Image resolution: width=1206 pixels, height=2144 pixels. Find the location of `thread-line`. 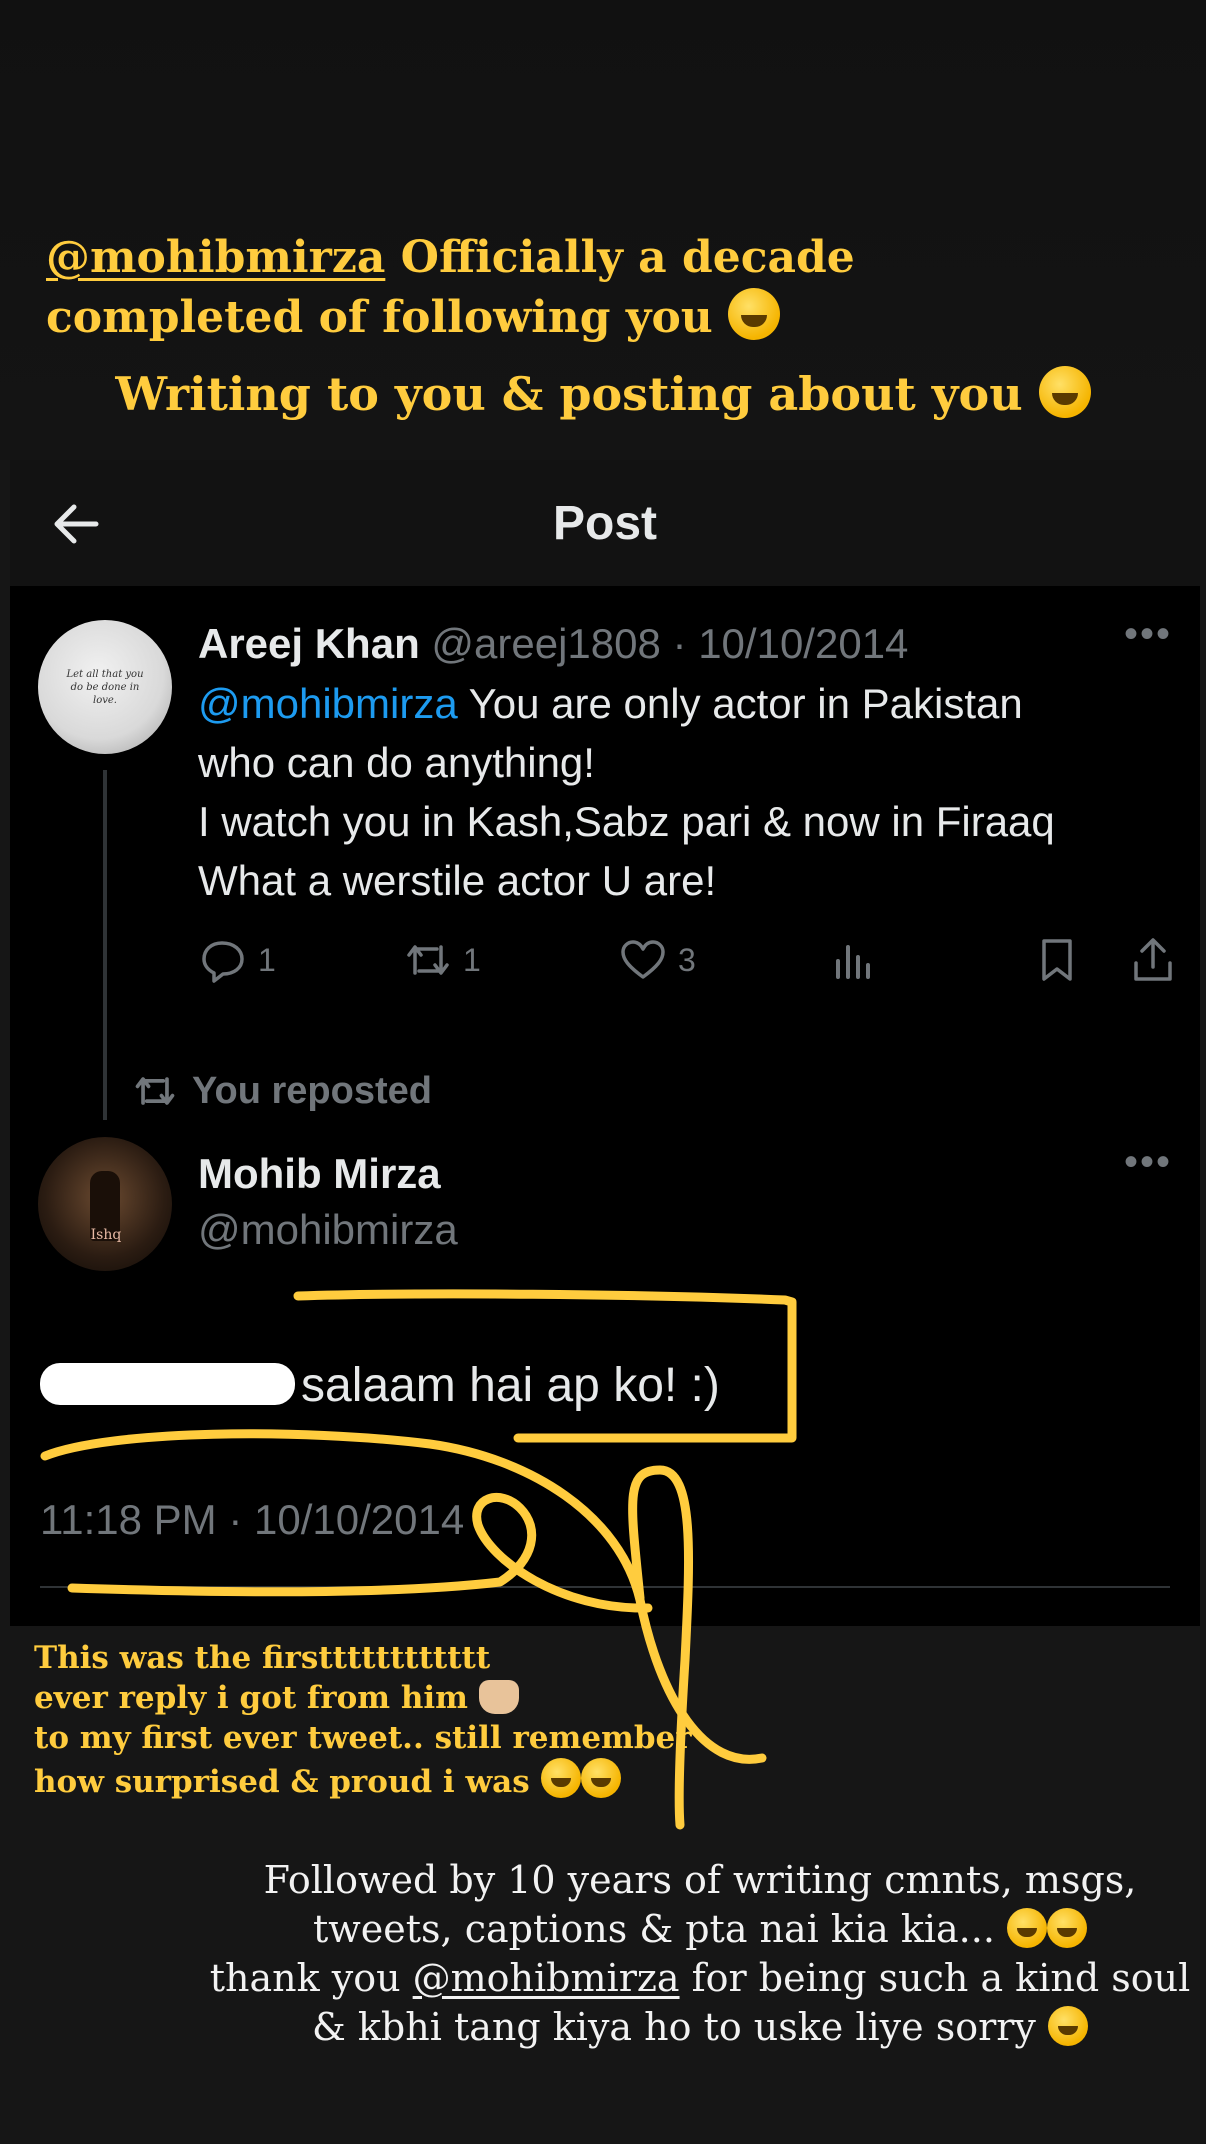

thread-line is located at coordinates (105, 945).